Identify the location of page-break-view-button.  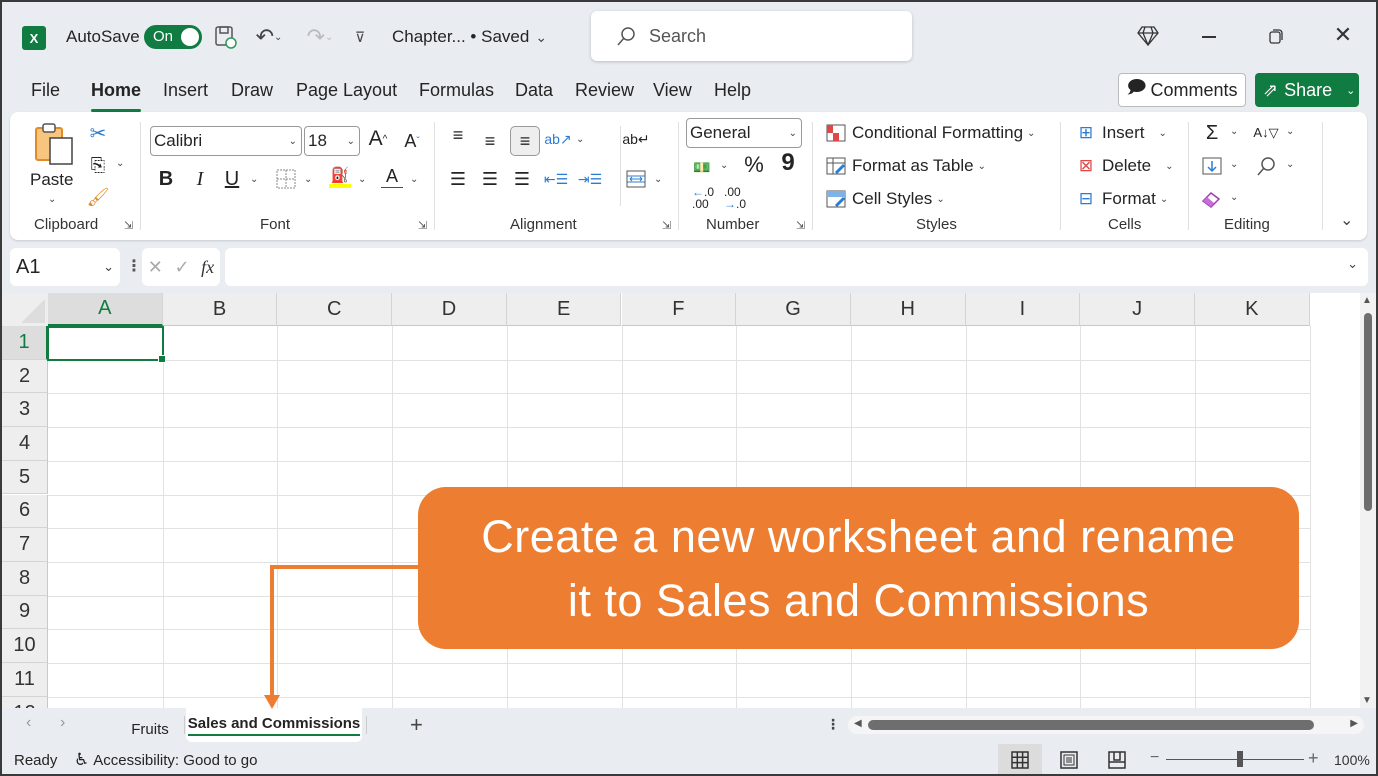
(1117, 762).